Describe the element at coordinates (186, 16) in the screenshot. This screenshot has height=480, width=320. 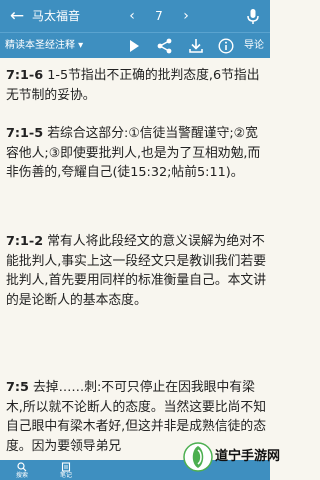
I see `next-chapter-icon: ›` at that location.